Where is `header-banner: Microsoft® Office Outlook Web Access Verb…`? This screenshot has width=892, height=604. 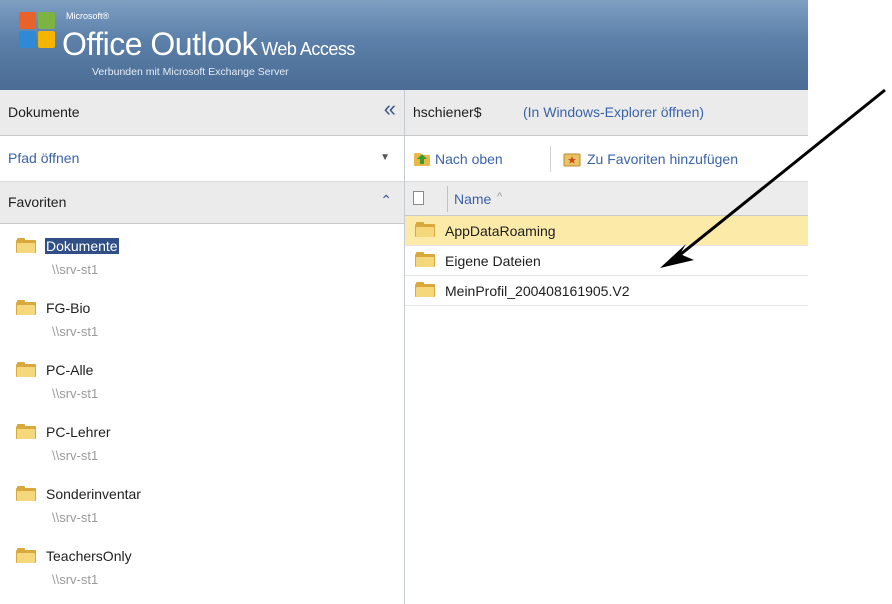 header-banner: Microsoft® Office Outlook Web Access Verb… is located at coordinates (404, 45).